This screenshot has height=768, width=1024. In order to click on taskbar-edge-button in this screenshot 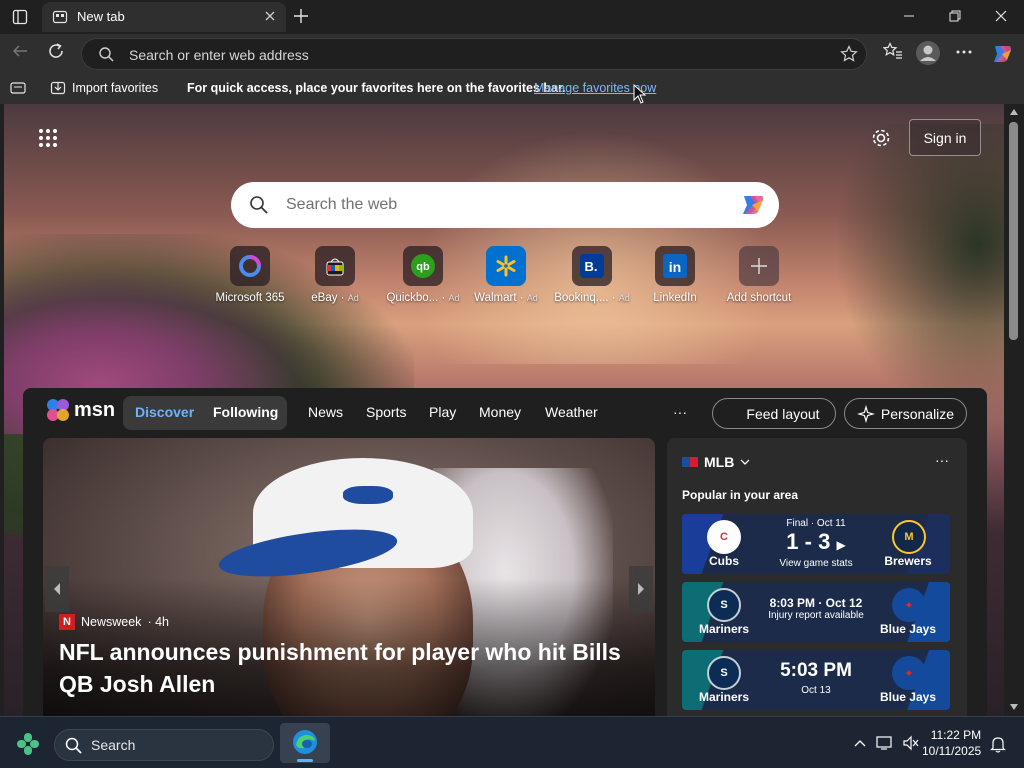, I will do `click(305, 743)`.